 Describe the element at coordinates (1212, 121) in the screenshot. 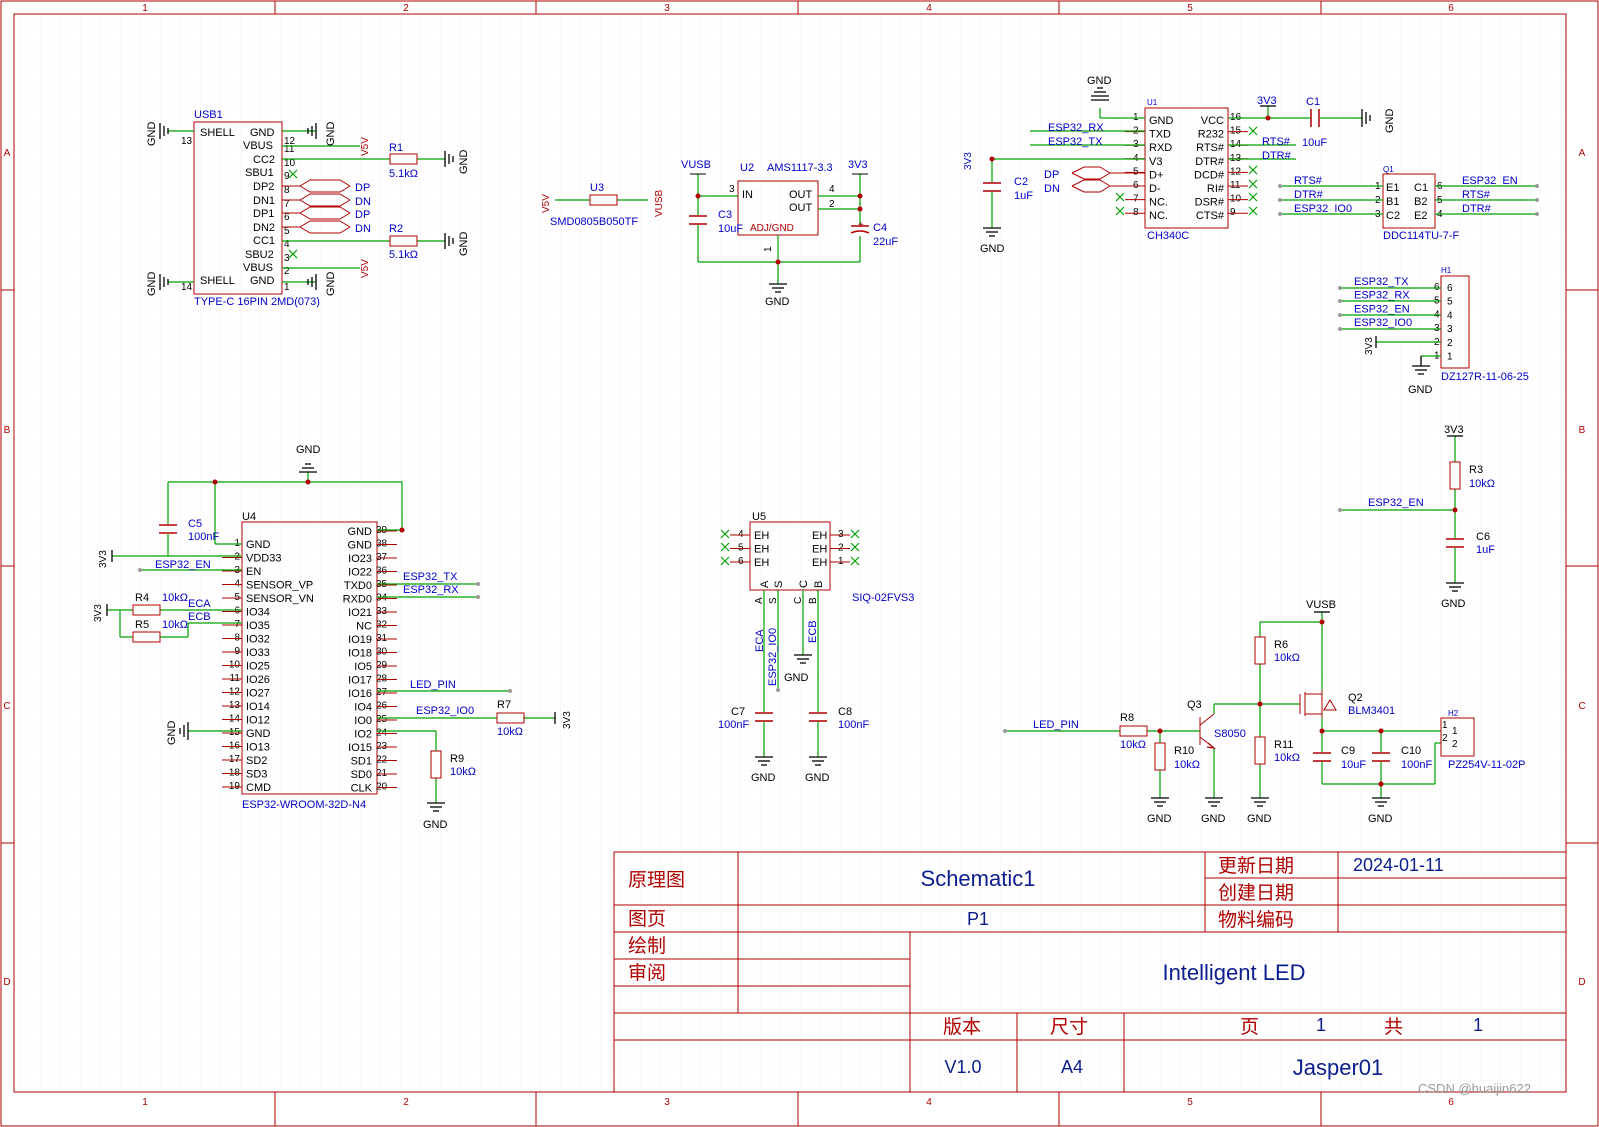

I see `u1-right-pin: VCC` at that location.